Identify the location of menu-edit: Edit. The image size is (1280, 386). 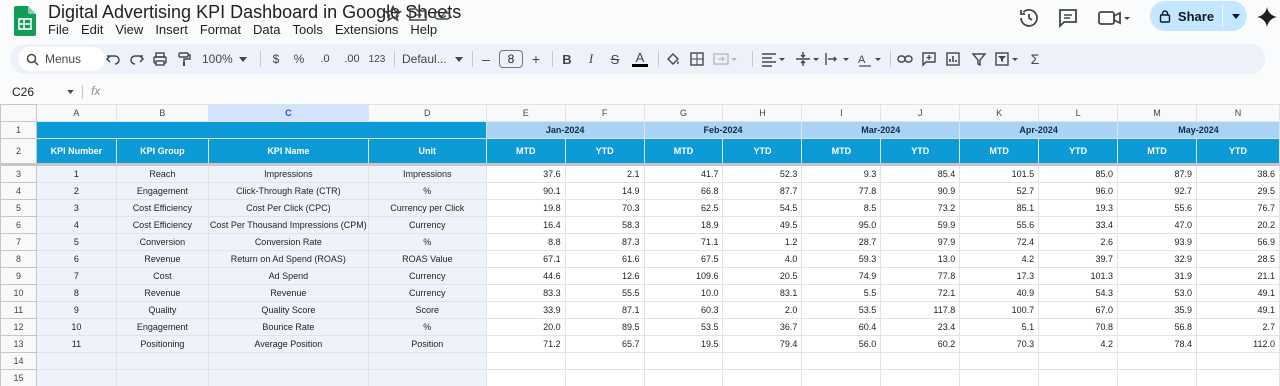
(92, 30).